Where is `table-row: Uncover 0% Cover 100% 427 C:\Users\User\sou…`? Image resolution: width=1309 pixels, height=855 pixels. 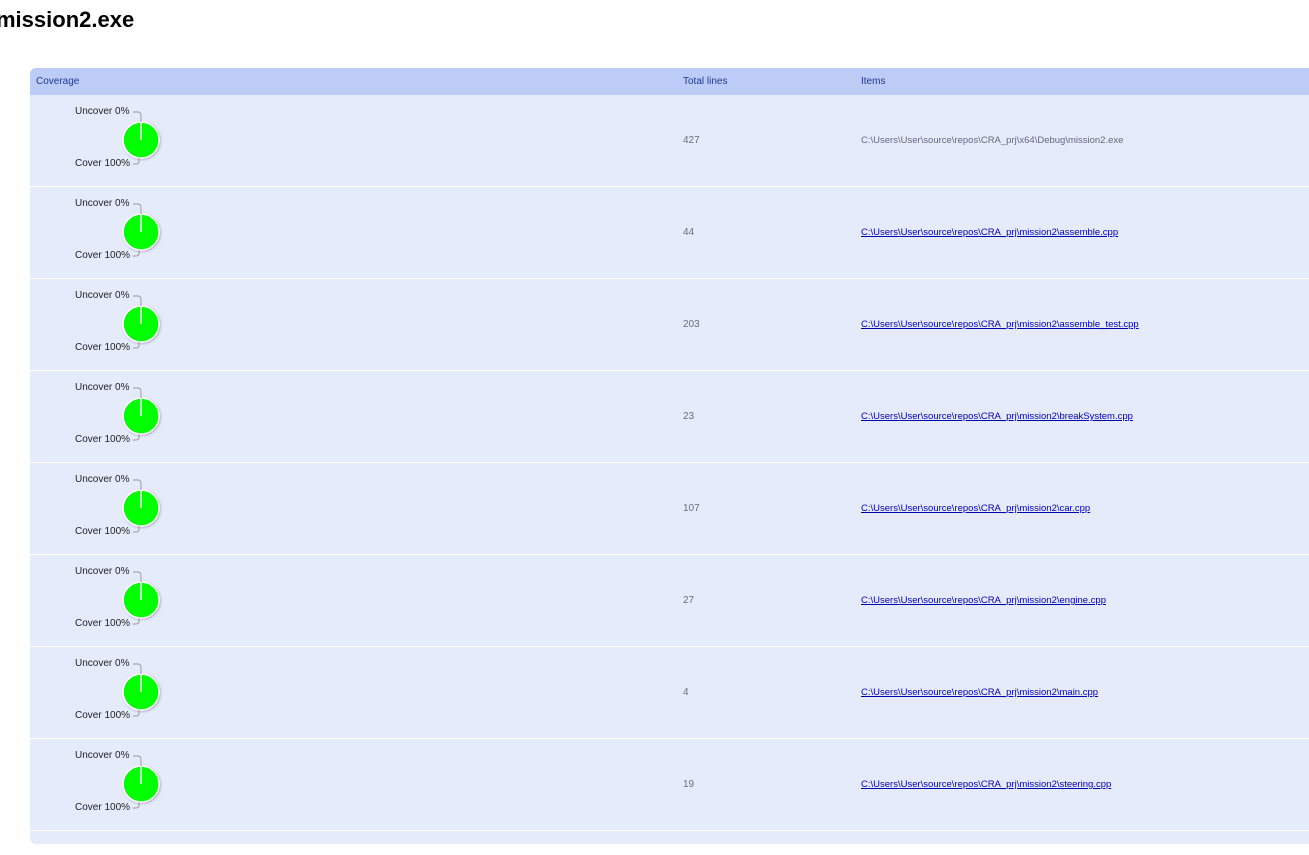 table-row: Uncover 0% Cover 100% 427 C:\Users\User\sou… is located at coordinates (669, 141).